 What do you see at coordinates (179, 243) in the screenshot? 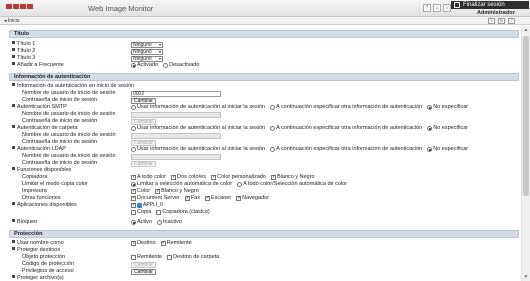
I see `use-as-sender-label: Remitente` at bounding box center [179, 243].